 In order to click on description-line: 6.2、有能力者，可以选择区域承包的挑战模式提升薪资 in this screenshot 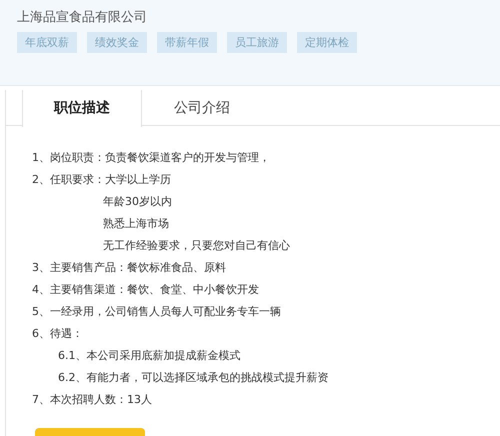, I will do `click(193, 377)`.